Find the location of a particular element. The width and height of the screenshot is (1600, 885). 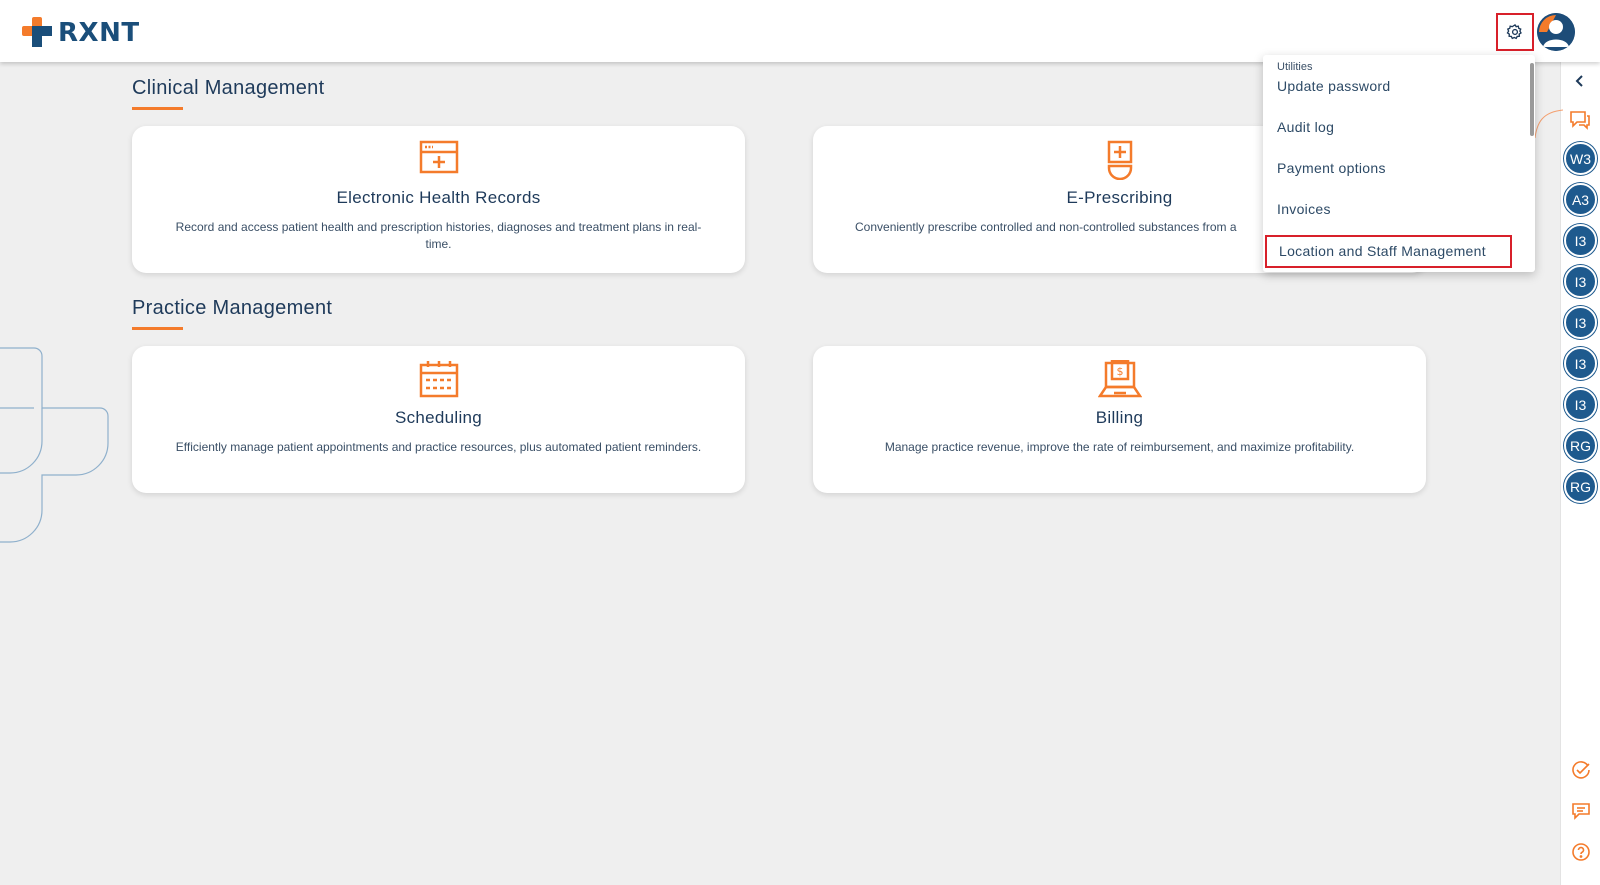

menu-item-audit-log: Audit log is located at coordinates (1305, 127).